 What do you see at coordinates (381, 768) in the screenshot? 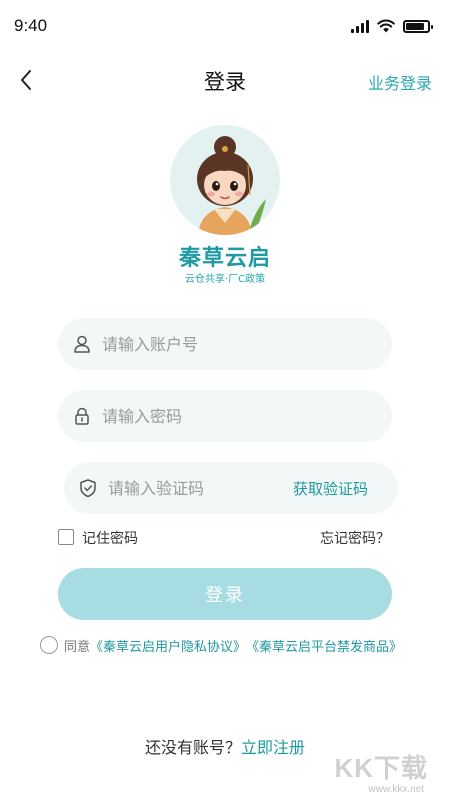
I see `watermark-logo: KK下载` at bounding box center [381, 768].